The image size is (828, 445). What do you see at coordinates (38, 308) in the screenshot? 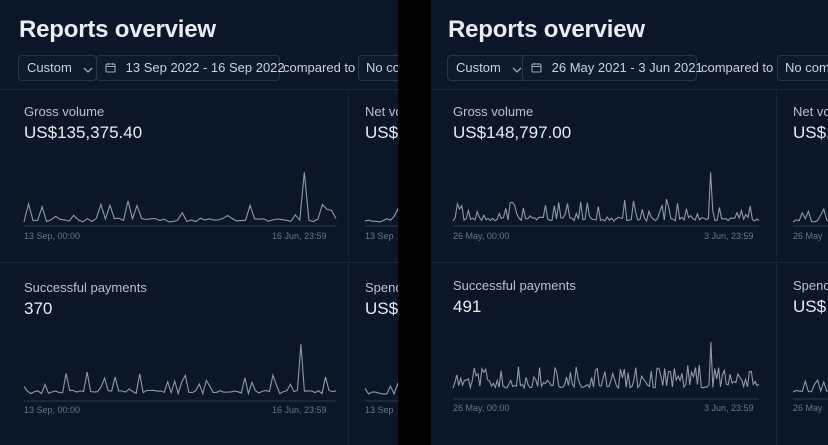
I see `metric-value: 370` at bounding box center [38, 308].